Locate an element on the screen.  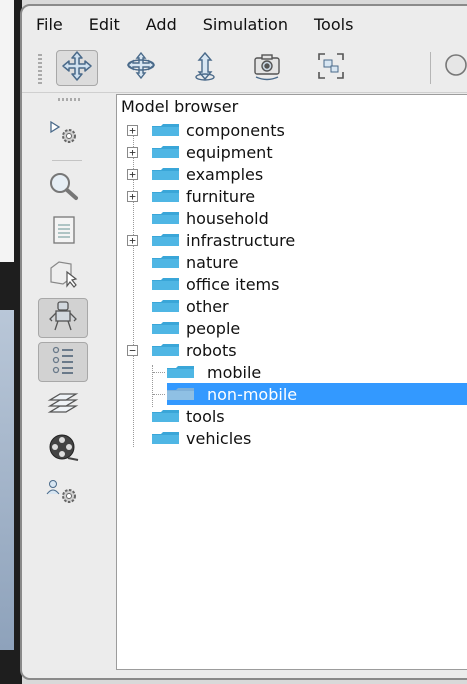
layers-icon is located at coordinates (63, 406).